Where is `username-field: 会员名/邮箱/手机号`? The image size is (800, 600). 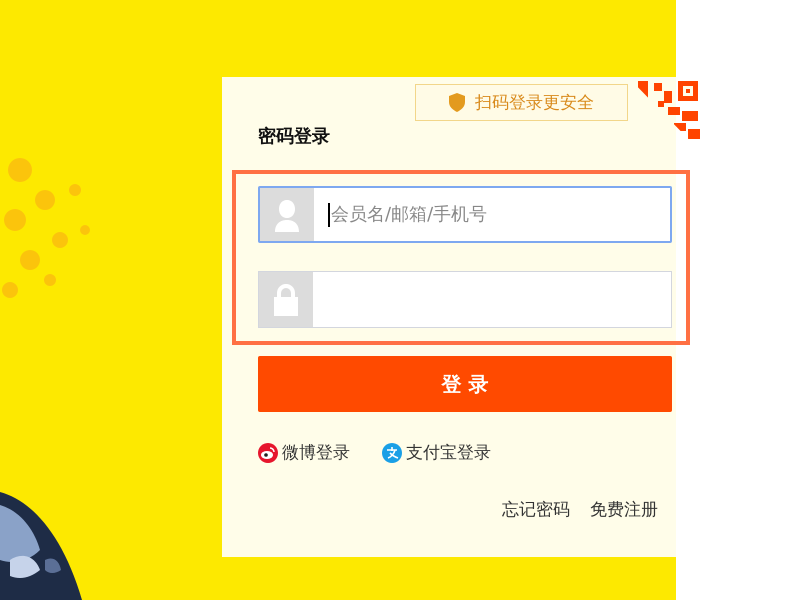 username-field: 会员名/邮箱/手机号 is located at coordinates (465, 214).